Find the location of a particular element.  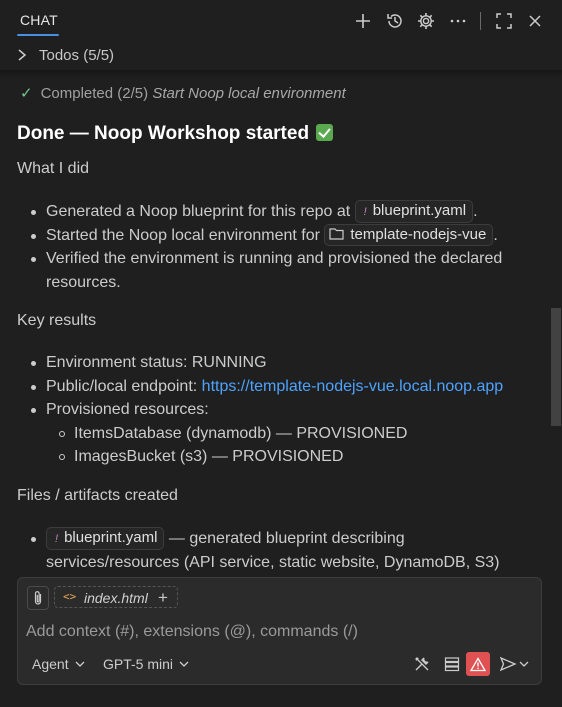

attach-button is located at coordinates (38, 598).